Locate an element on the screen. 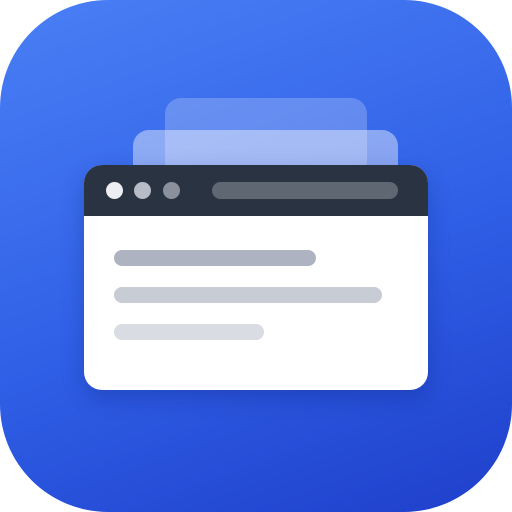 The height and width of the screenshot is (512, 512). window-title-bar is located at coordinates (256, 190).